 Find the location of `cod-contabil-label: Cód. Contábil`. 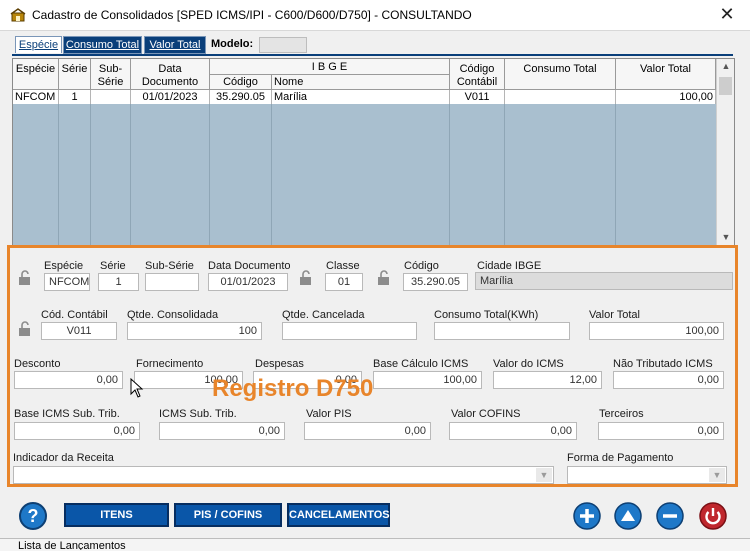

cod-contabil-label: Cód. Contábil is located at coordinates (74, 315).